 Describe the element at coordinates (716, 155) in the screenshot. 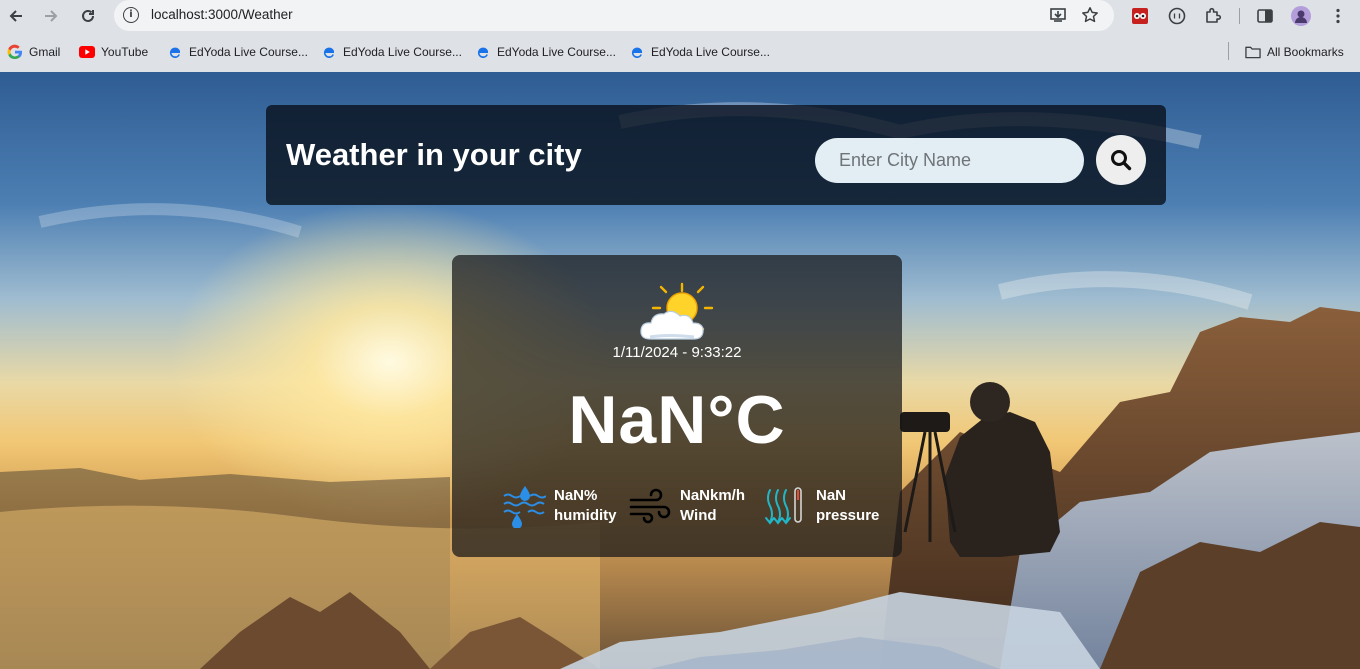

I see `header-card: Weather in your city` at that location.